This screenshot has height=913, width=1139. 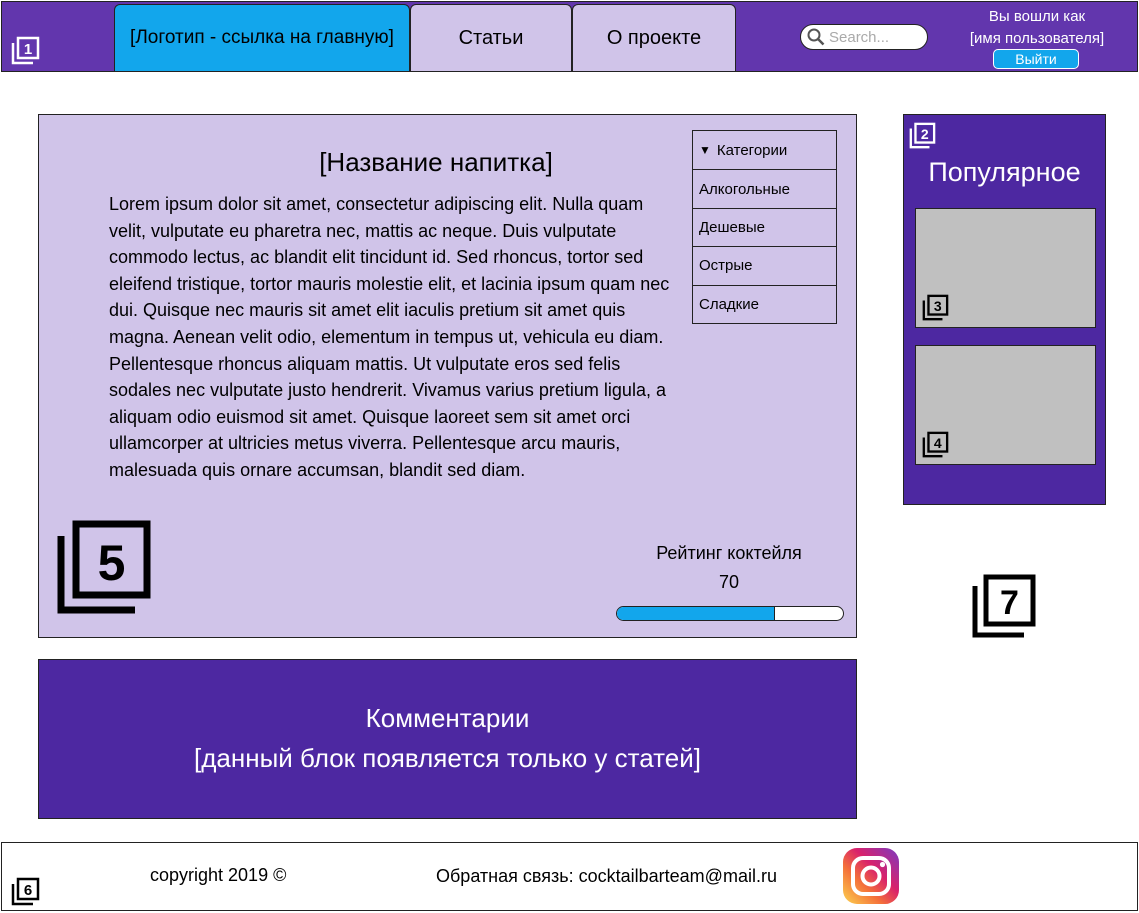 What do you see at coordinates (218, 875) in the screenshot?
I see `copyright-text: copyright 2019 ©` at bounding box center [218, 875].